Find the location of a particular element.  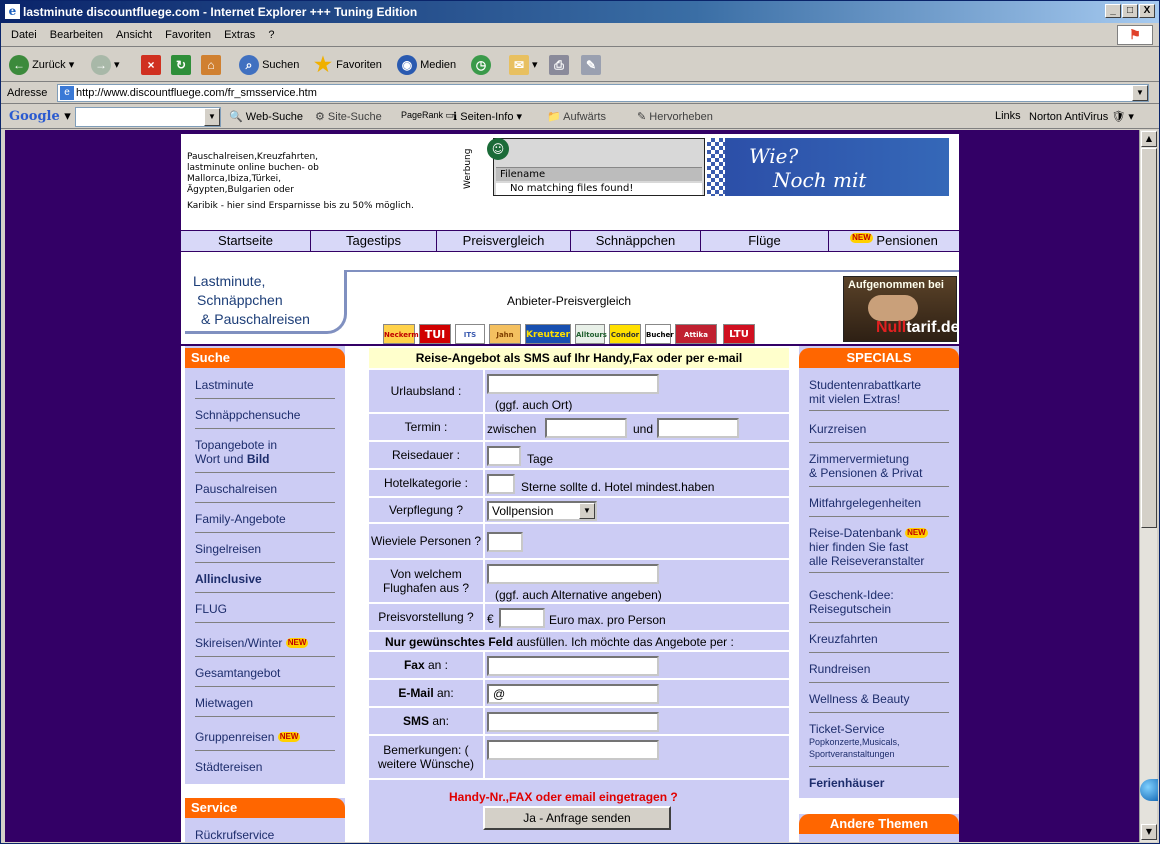

nav-schnaeppchen: Schnäppchen is located at coordinates (636, 241).